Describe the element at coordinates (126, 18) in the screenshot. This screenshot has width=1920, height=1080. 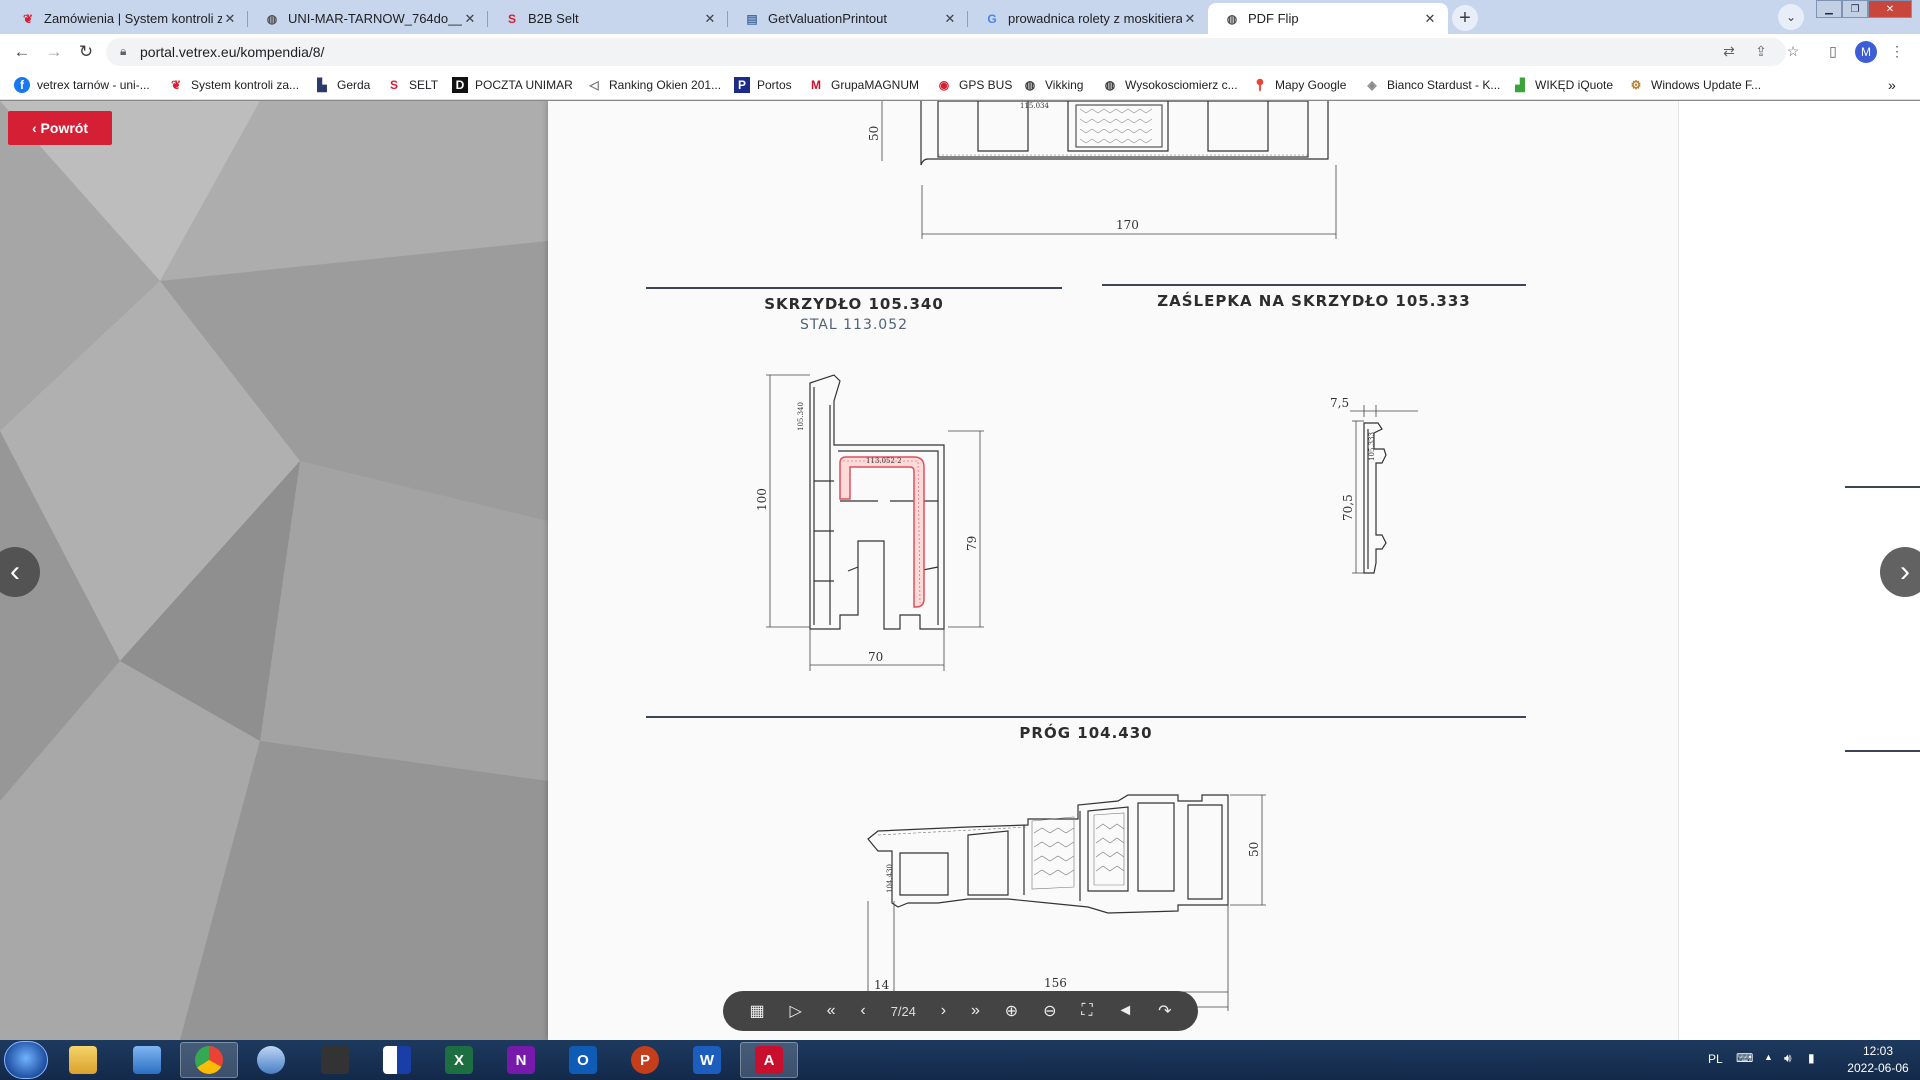
I see `tab-zamowienia: ❦ Zamówienia | System kontroli zam ✕` at that location.